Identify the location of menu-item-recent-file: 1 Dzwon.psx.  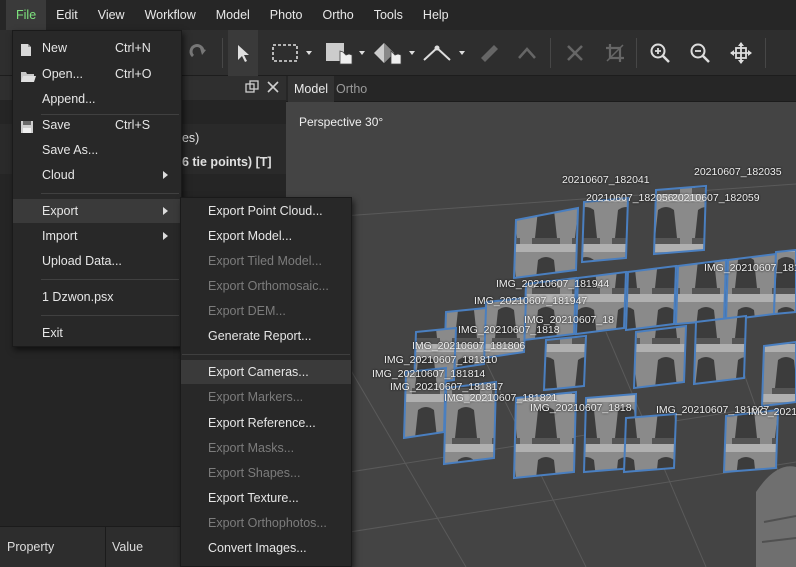
(97, 297).